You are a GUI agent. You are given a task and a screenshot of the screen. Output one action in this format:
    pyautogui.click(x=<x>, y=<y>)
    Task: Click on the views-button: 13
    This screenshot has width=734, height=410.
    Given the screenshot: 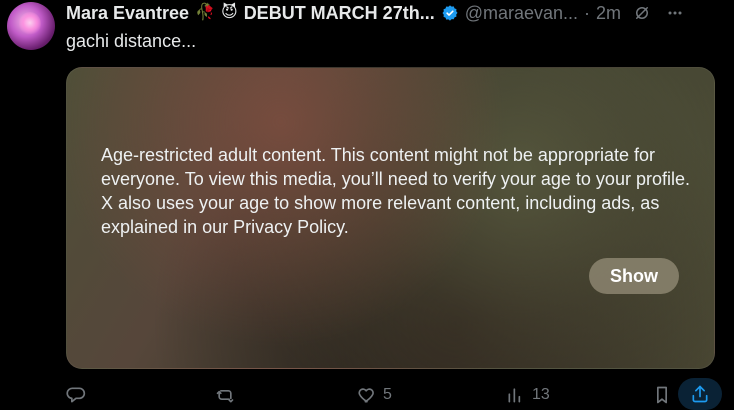 What is the action you would take?
    pyautogui.click(x=528, y=395)
    